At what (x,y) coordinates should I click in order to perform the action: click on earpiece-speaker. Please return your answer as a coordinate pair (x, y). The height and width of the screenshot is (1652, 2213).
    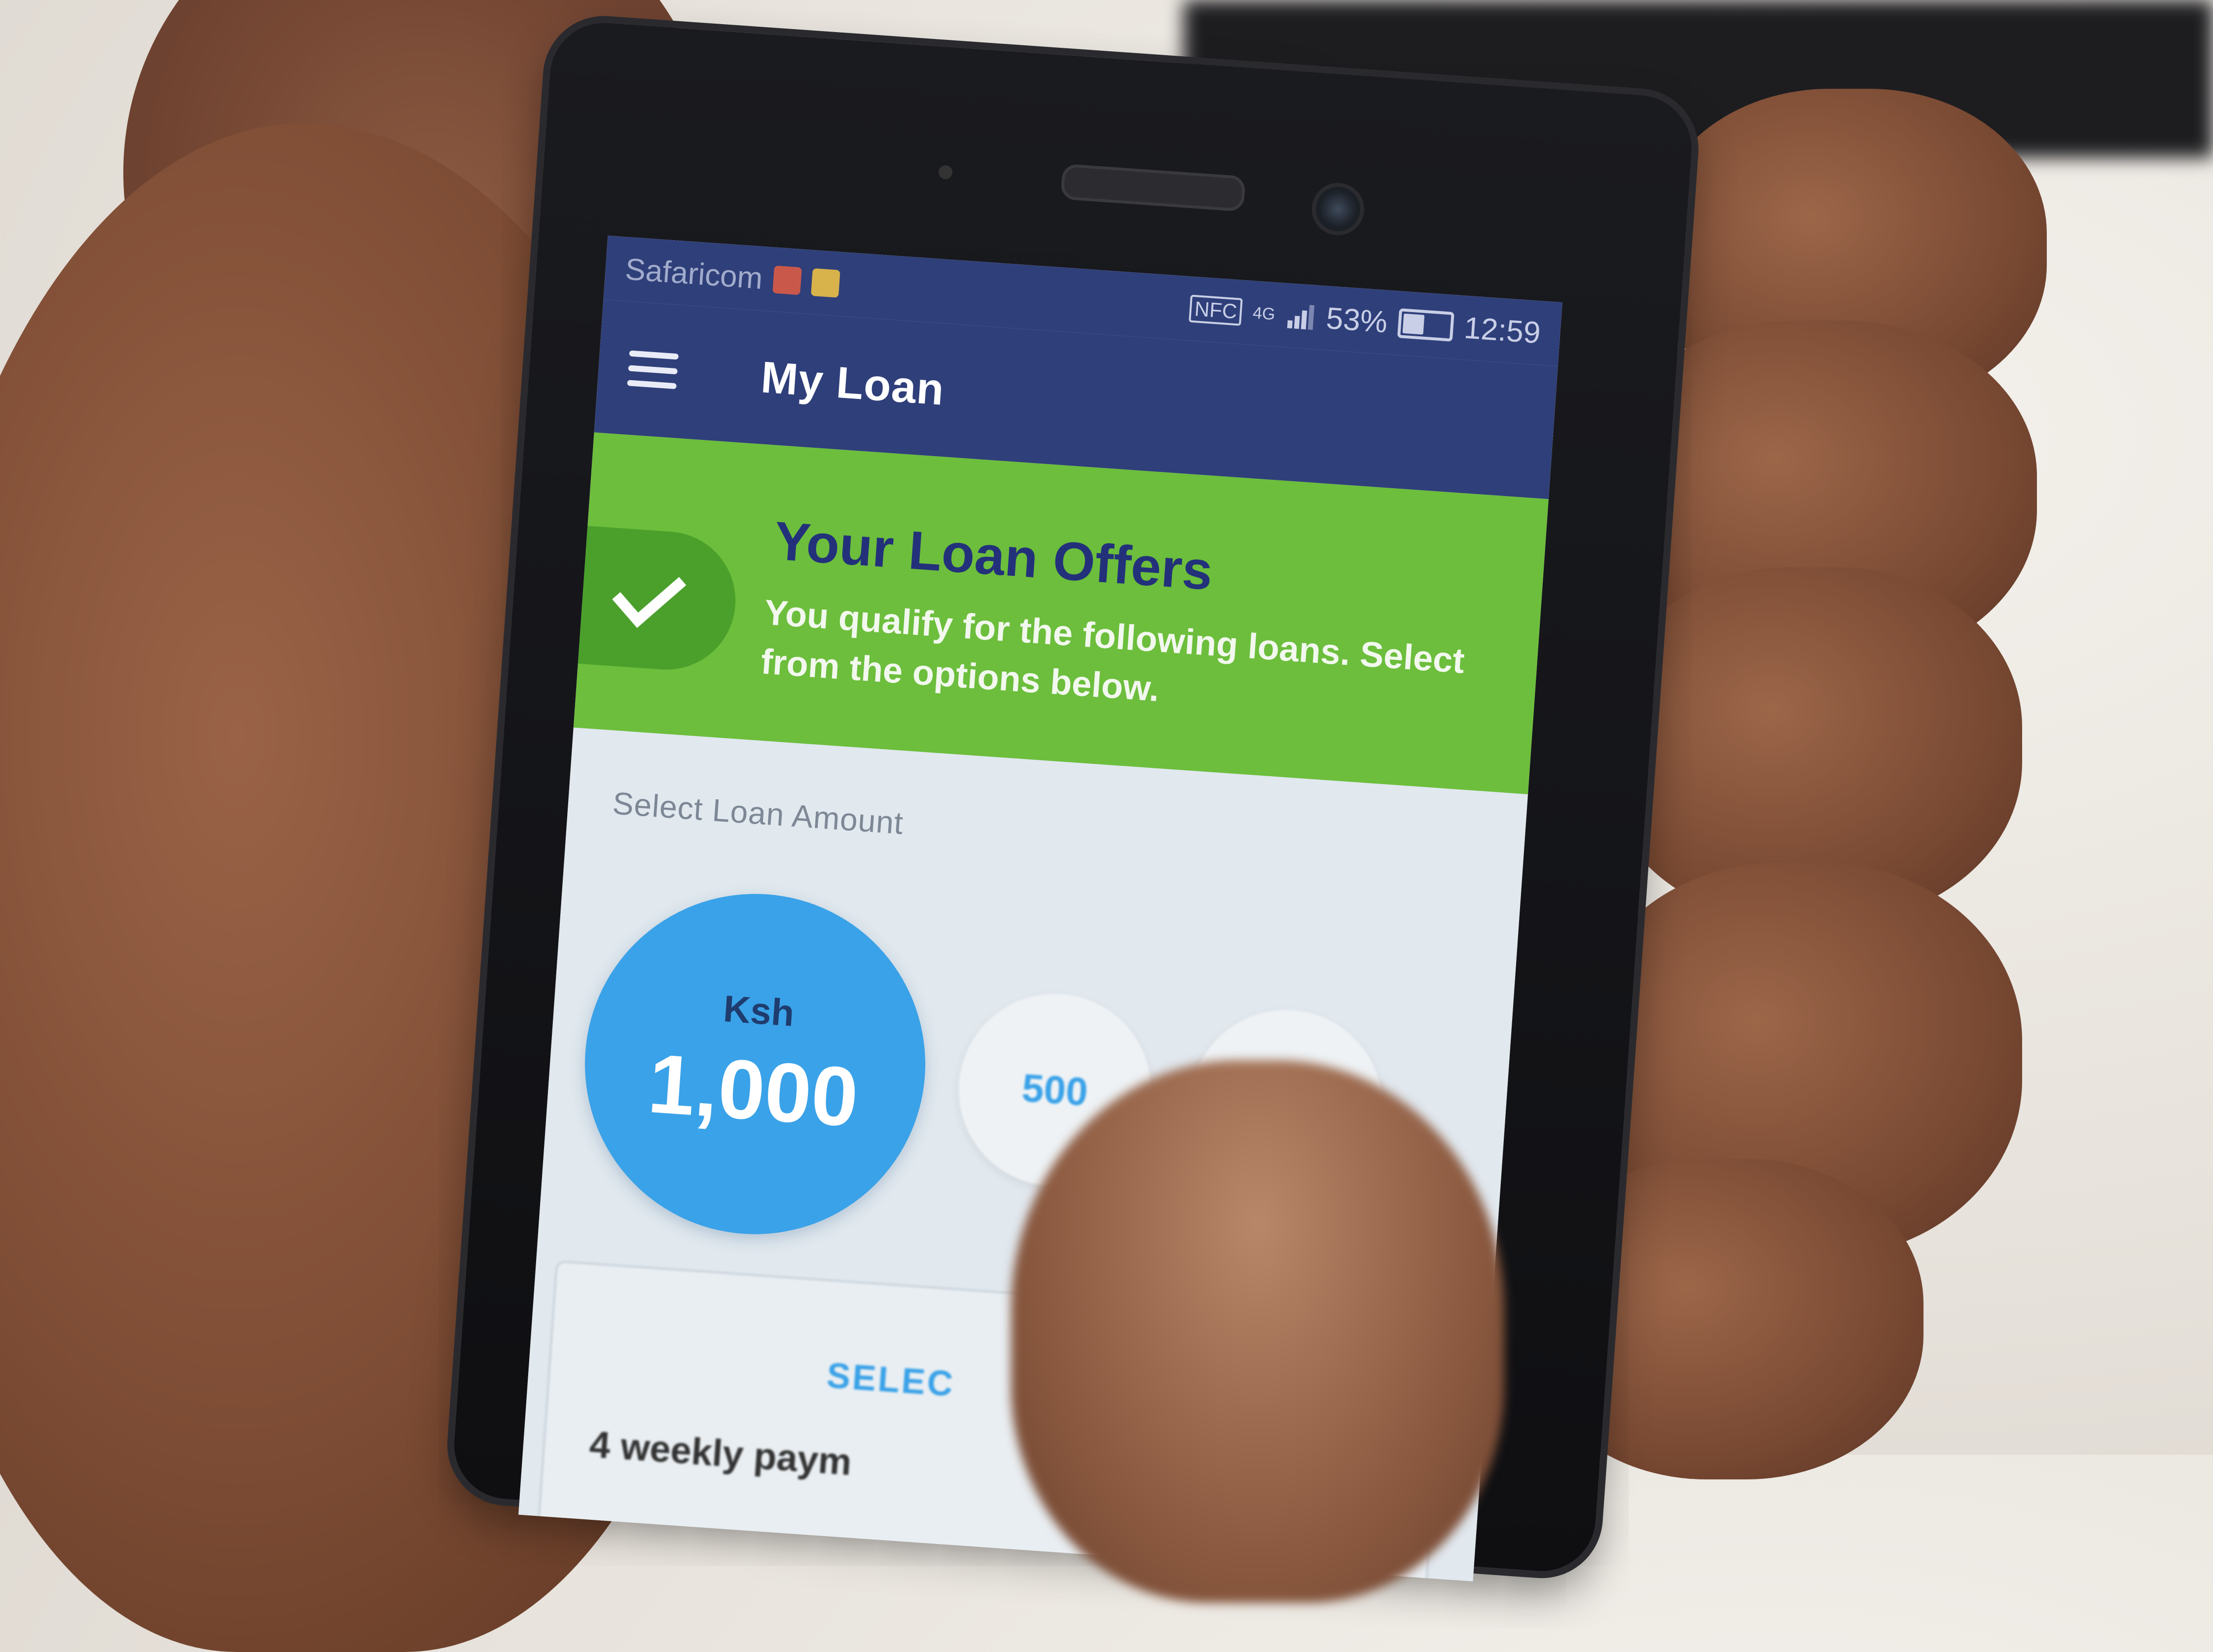
    Looking at the image, I should click on (1153, 188).